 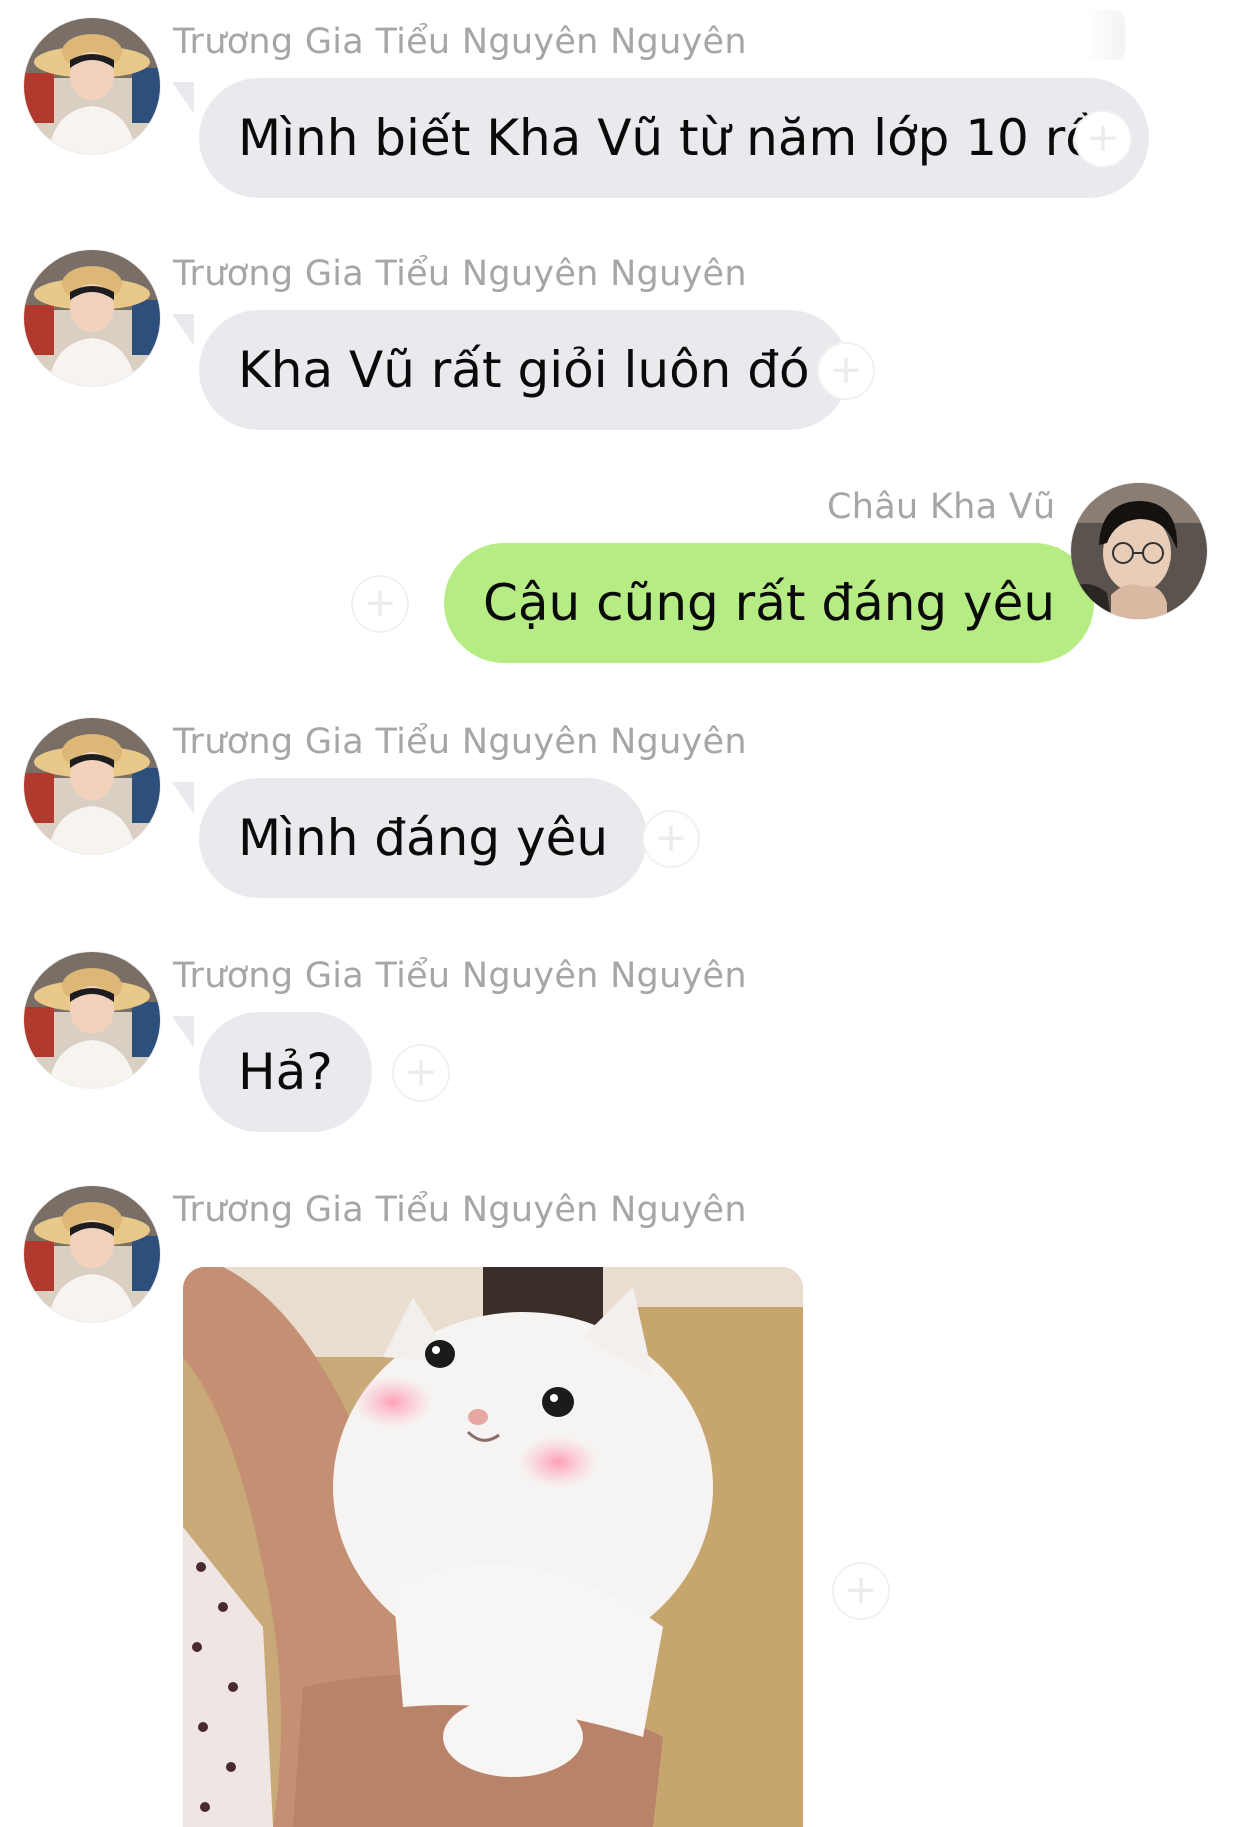 I want to click on message-row: Châu Kha Vũ + Cậu cũng rất đáng yêu, so click(x=621, y=573).